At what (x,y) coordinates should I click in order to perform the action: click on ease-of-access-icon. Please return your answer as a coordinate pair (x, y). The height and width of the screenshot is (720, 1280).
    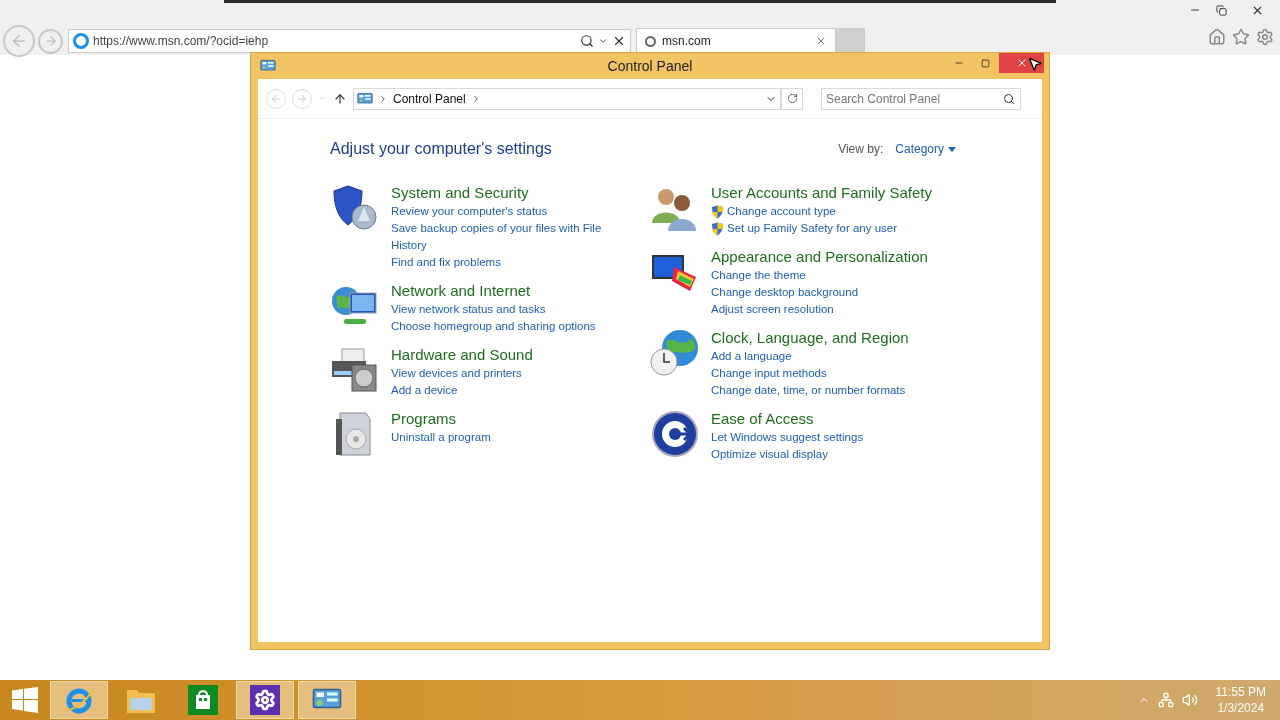
    Looking at the image, I should click on (675, 434).